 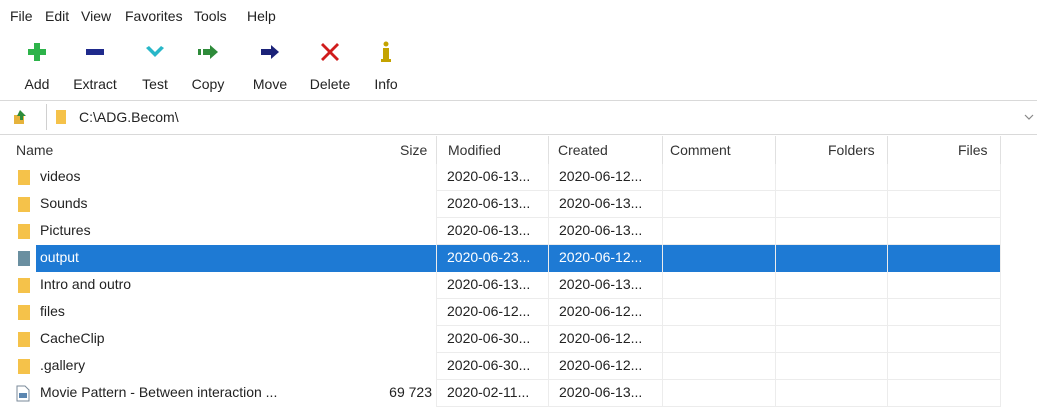 I want to click on item-name: .gallery, so click(x=63, y=365).